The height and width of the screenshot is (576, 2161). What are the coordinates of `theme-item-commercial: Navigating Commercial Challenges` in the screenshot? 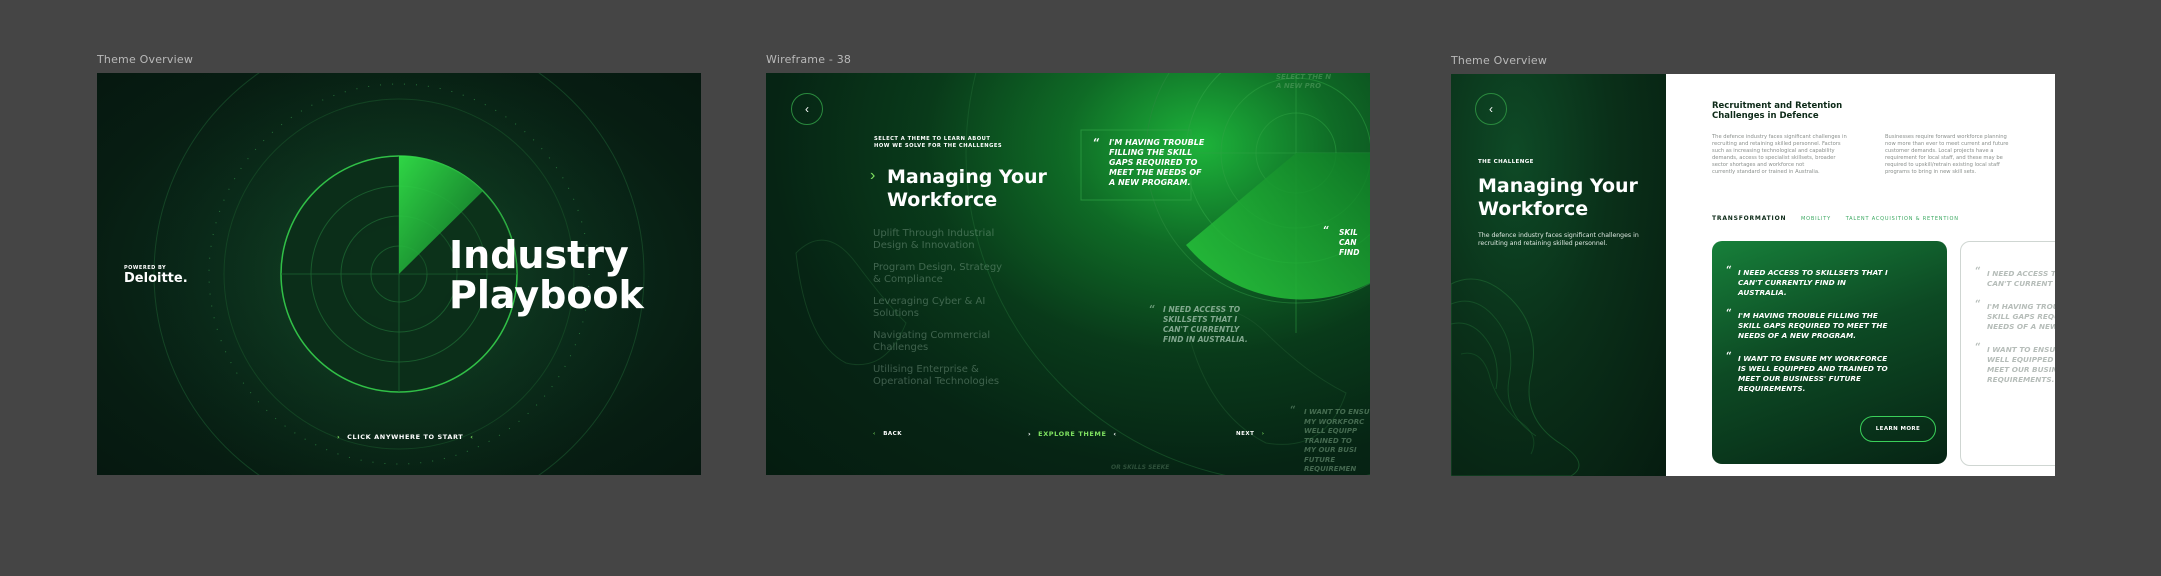 It's located at (937, 342).